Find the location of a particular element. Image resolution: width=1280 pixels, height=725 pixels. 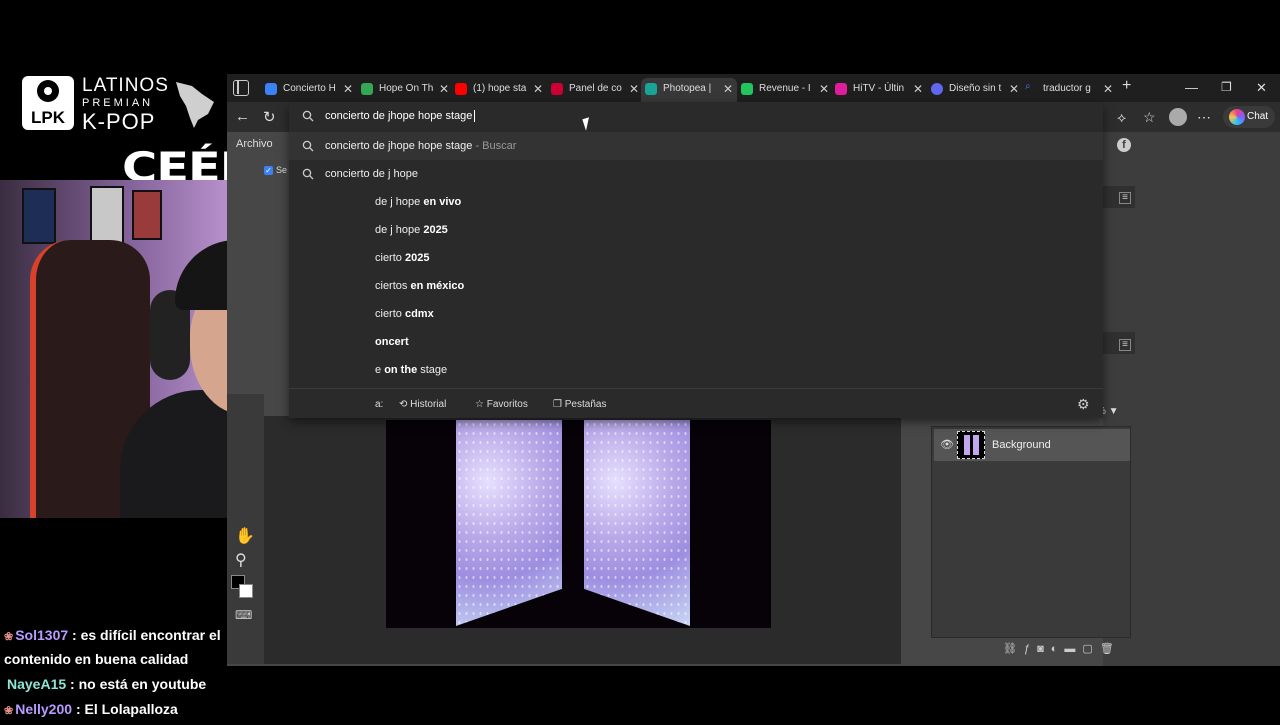

tab-concierto: Concierto H ✕ is located at coordinates (309, 90).